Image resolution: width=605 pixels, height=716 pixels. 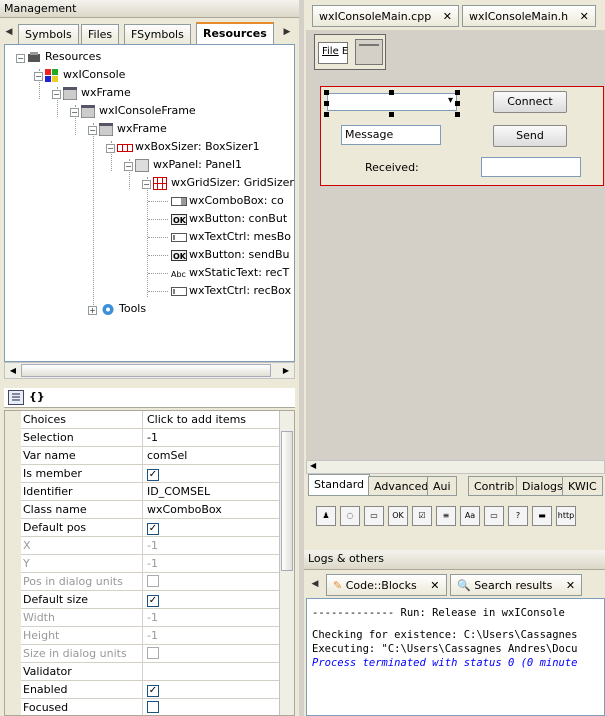 I want to click on tree-node-recbox: wxTextCtrl: recBox, so click(x=231, y=290).